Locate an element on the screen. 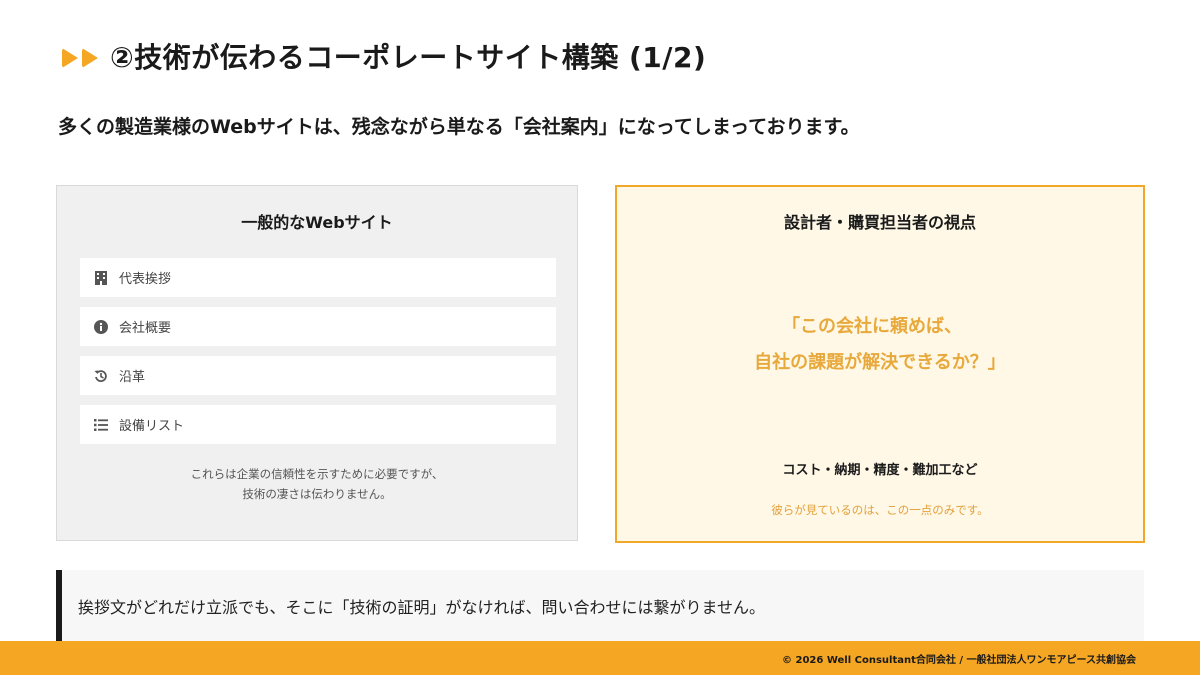 Image resolution: width=1200 pixels, height=675 pixels. list-item-equipment: 設備リスト is located at coordinates (318, 424).